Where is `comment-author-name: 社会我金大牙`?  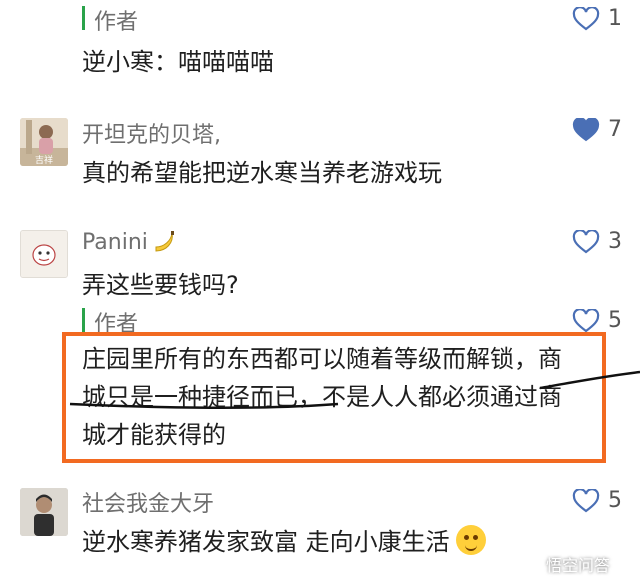
comment-author-name: 社会我金大牙 is located at coordinates (148, 502).